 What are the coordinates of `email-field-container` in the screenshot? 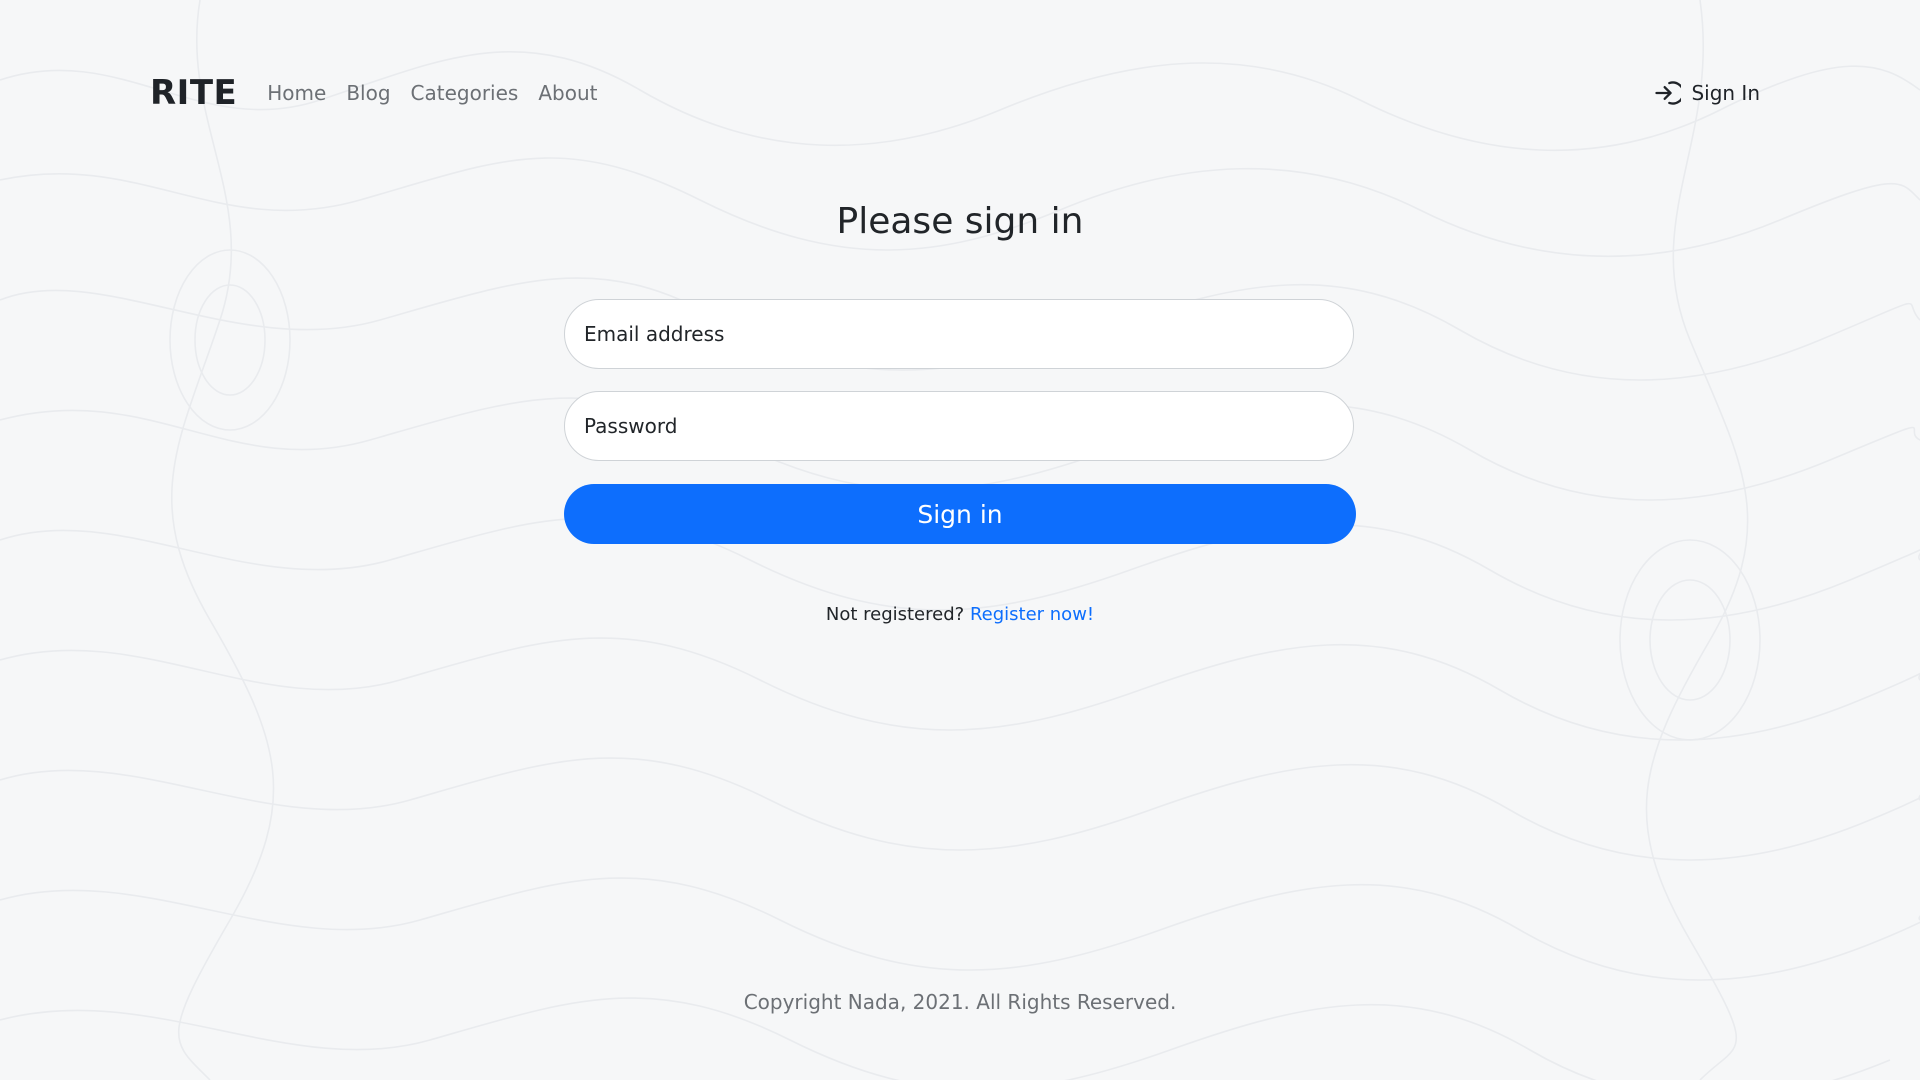 It's located at (959, 334).